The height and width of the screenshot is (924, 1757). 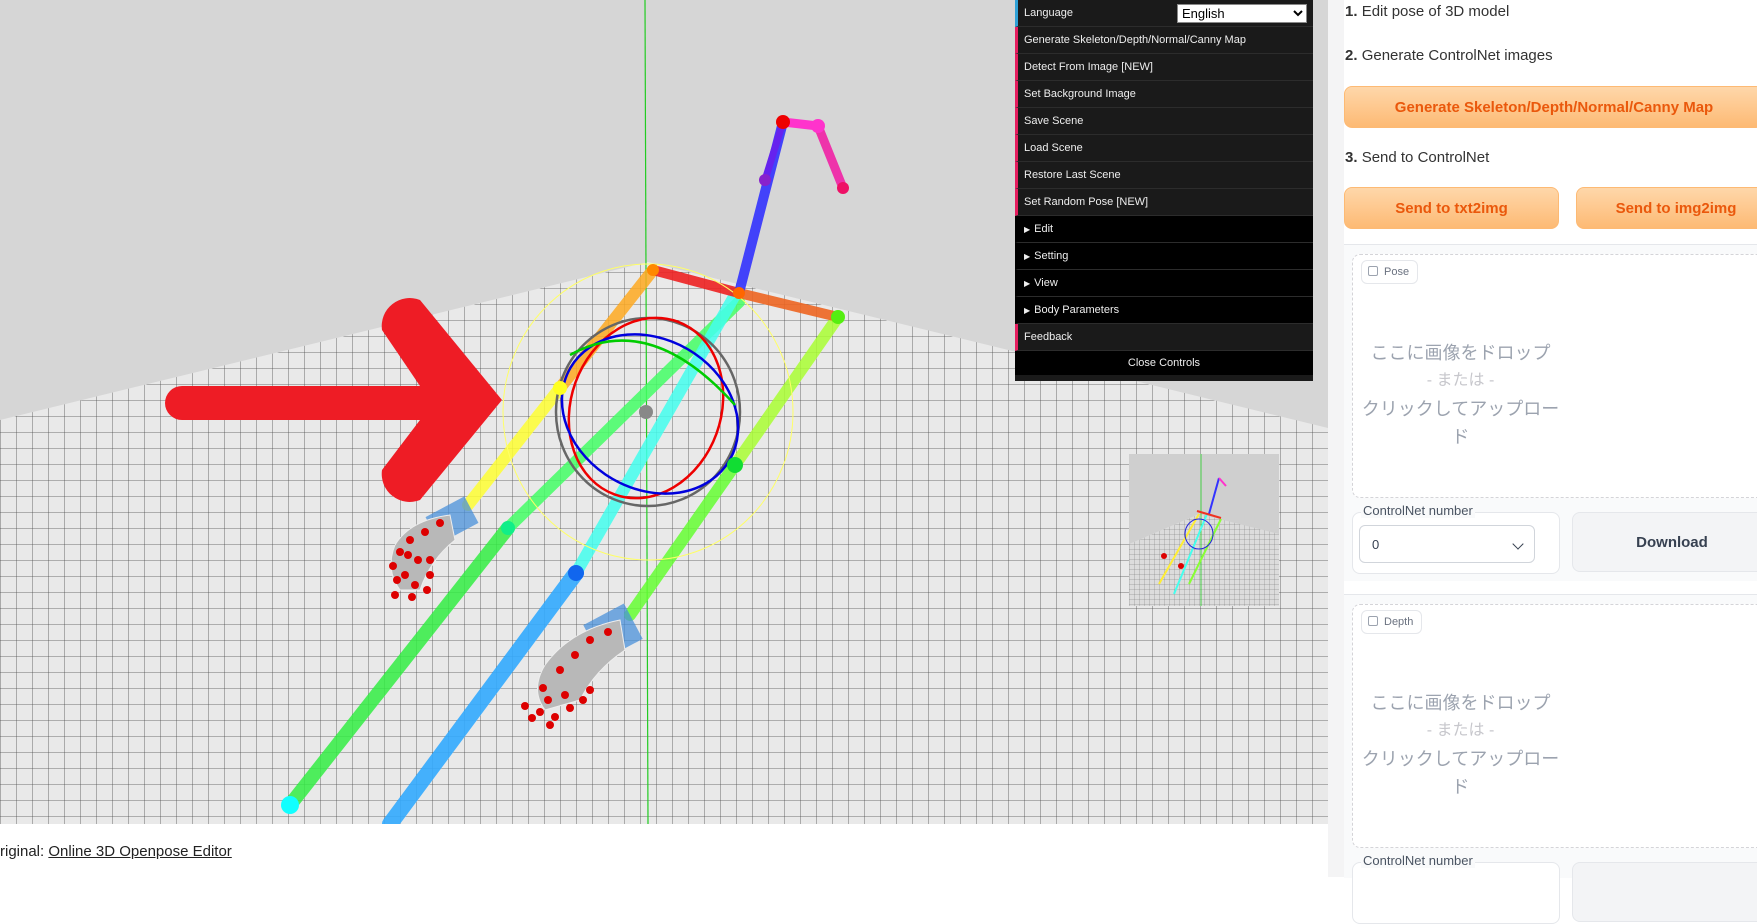 What do you see at coordinates (1164, 148) in the screenshot?
I see `load-scene-button: Load Scene` at bounding box center [1164, 148].